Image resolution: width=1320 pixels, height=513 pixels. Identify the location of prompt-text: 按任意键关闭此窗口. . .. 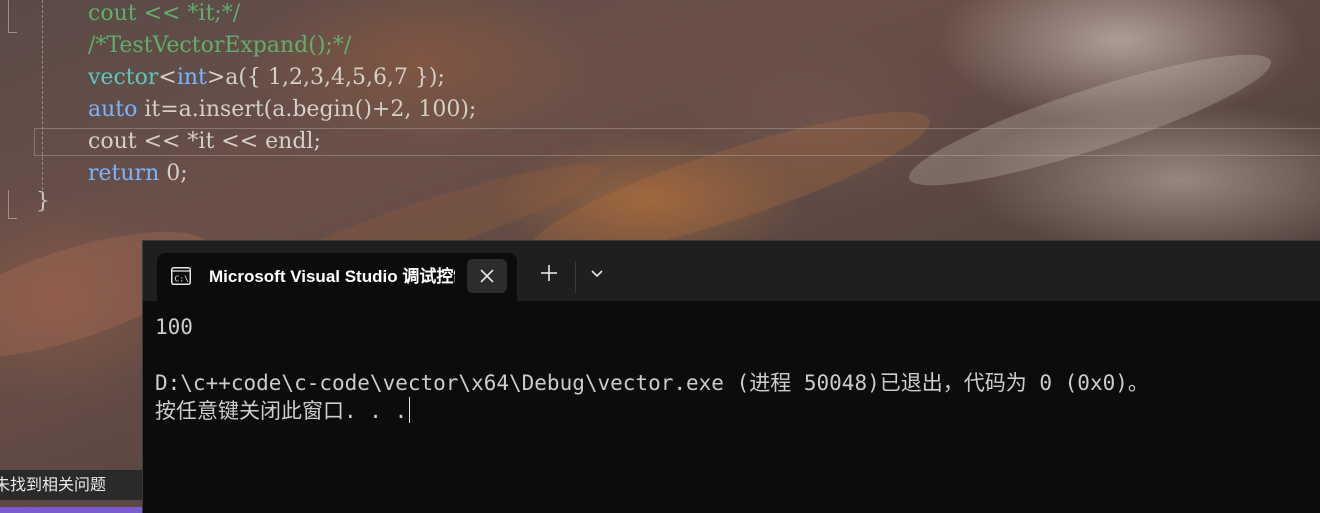
(281, 411).